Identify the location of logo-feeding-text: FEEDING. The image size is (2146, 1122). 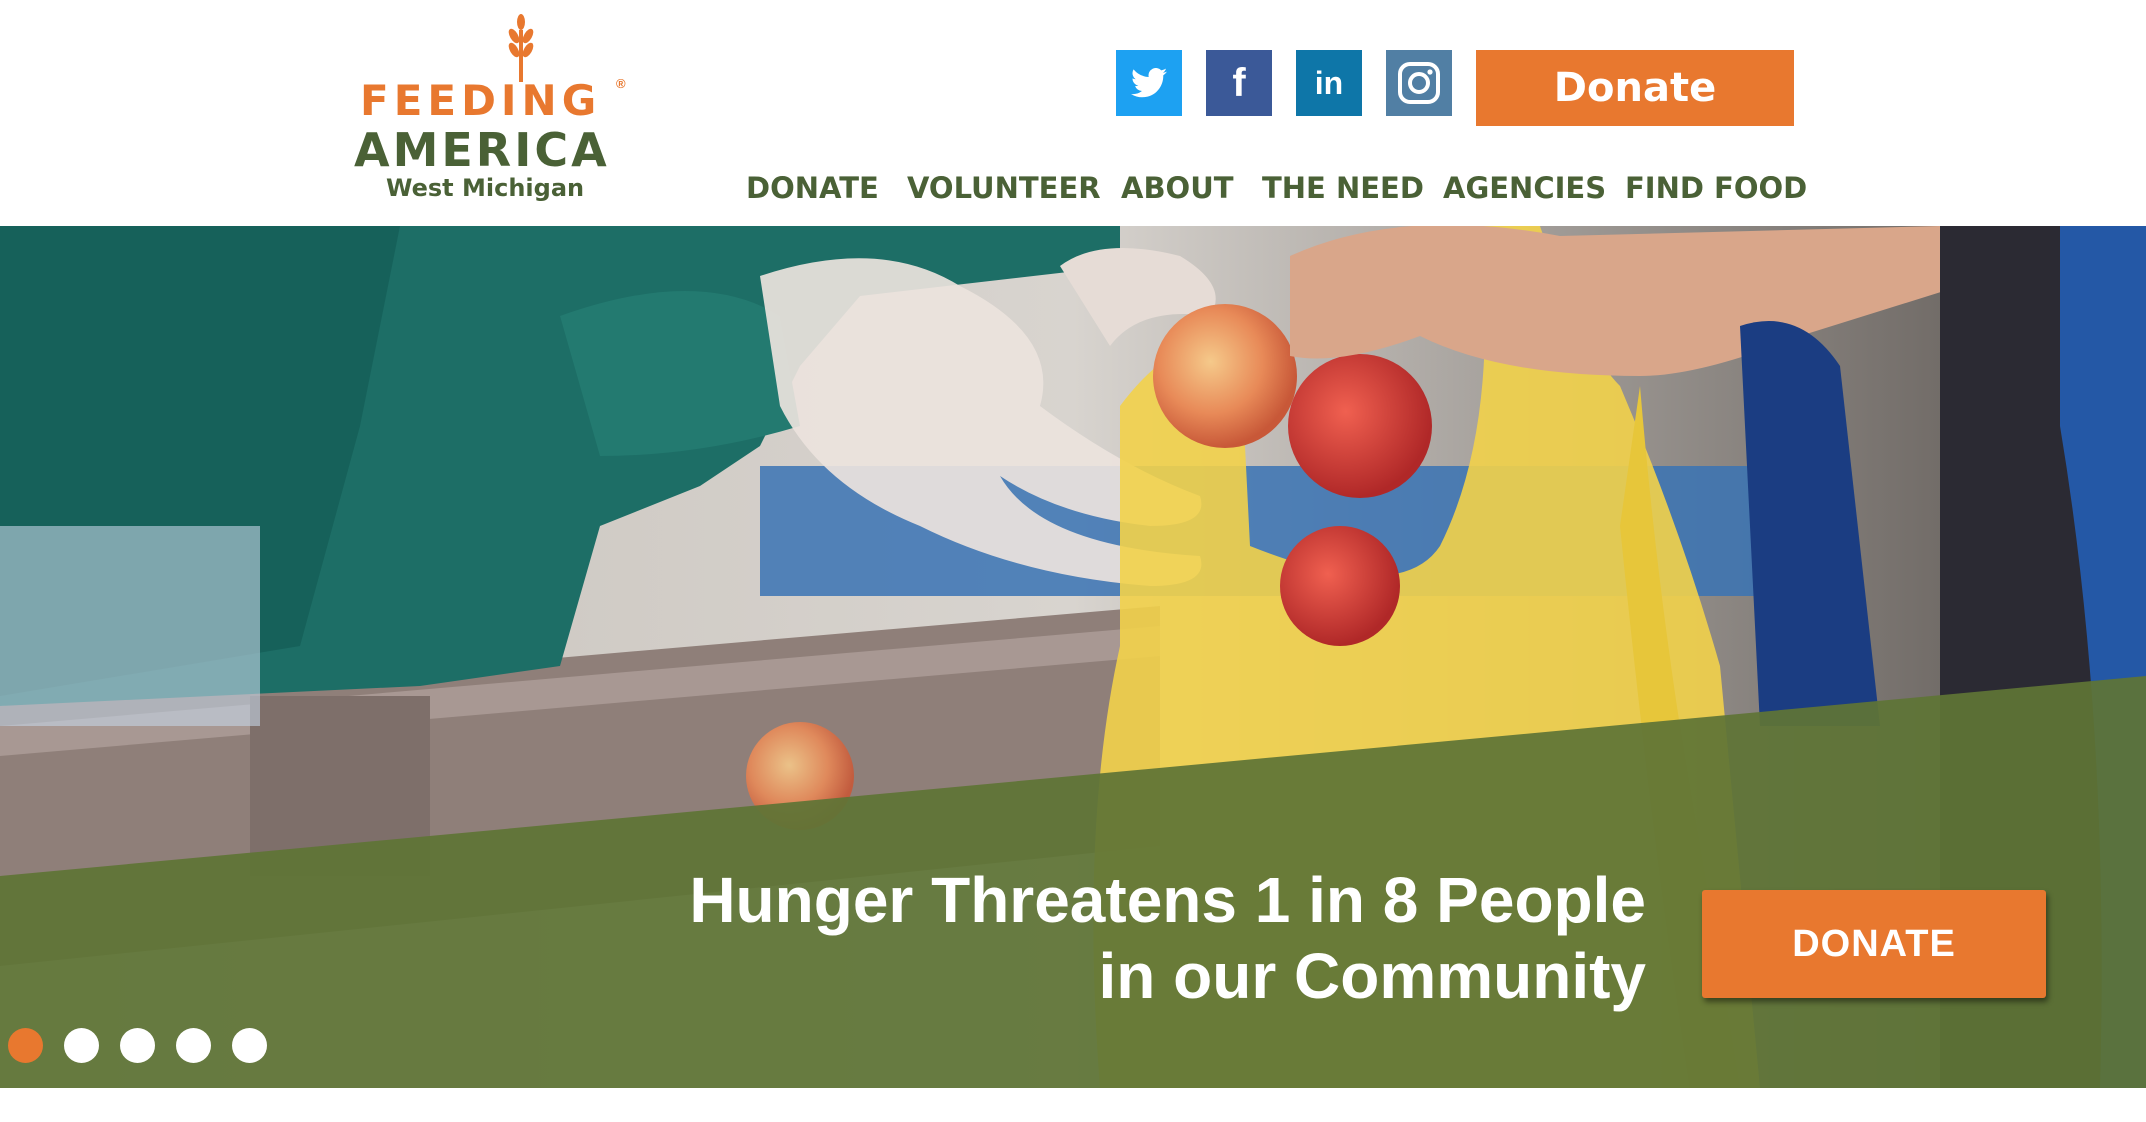
(481, 100).